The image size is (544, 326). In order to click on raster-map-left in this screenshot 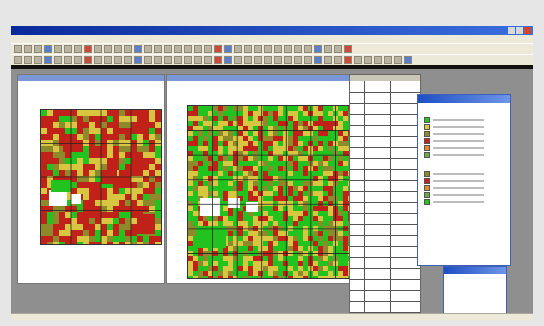, I will do `click(101, 177)`.